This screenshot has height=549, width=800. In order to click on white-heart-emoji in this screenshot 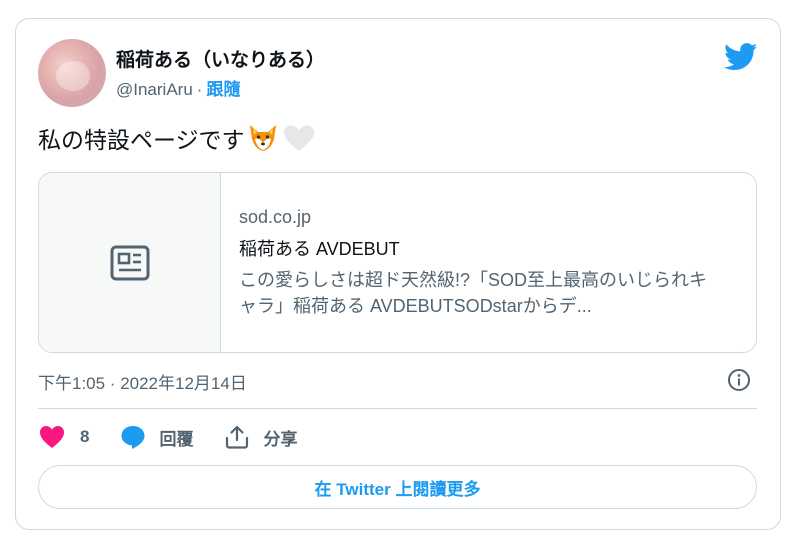, I will do `click(298, 138)`.